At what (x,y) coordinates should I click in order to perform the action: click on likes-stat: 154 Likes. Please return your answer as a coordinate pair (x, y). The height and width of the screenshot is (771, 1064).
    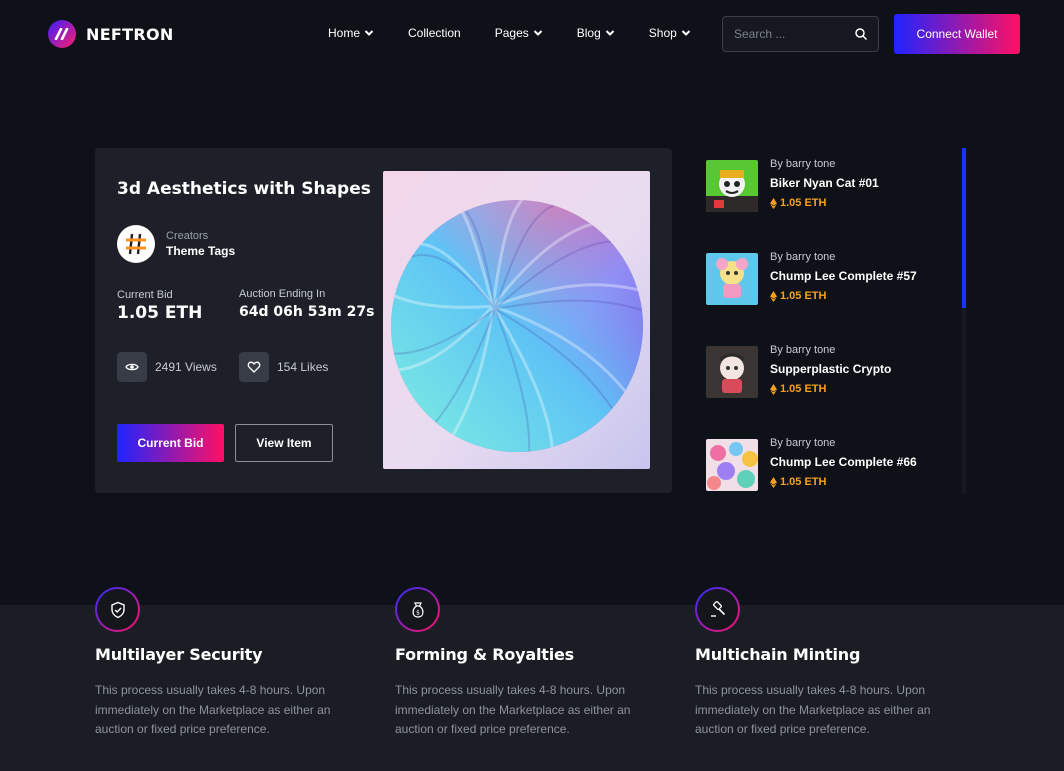
    Looking at the image, I should click on (283, 367).